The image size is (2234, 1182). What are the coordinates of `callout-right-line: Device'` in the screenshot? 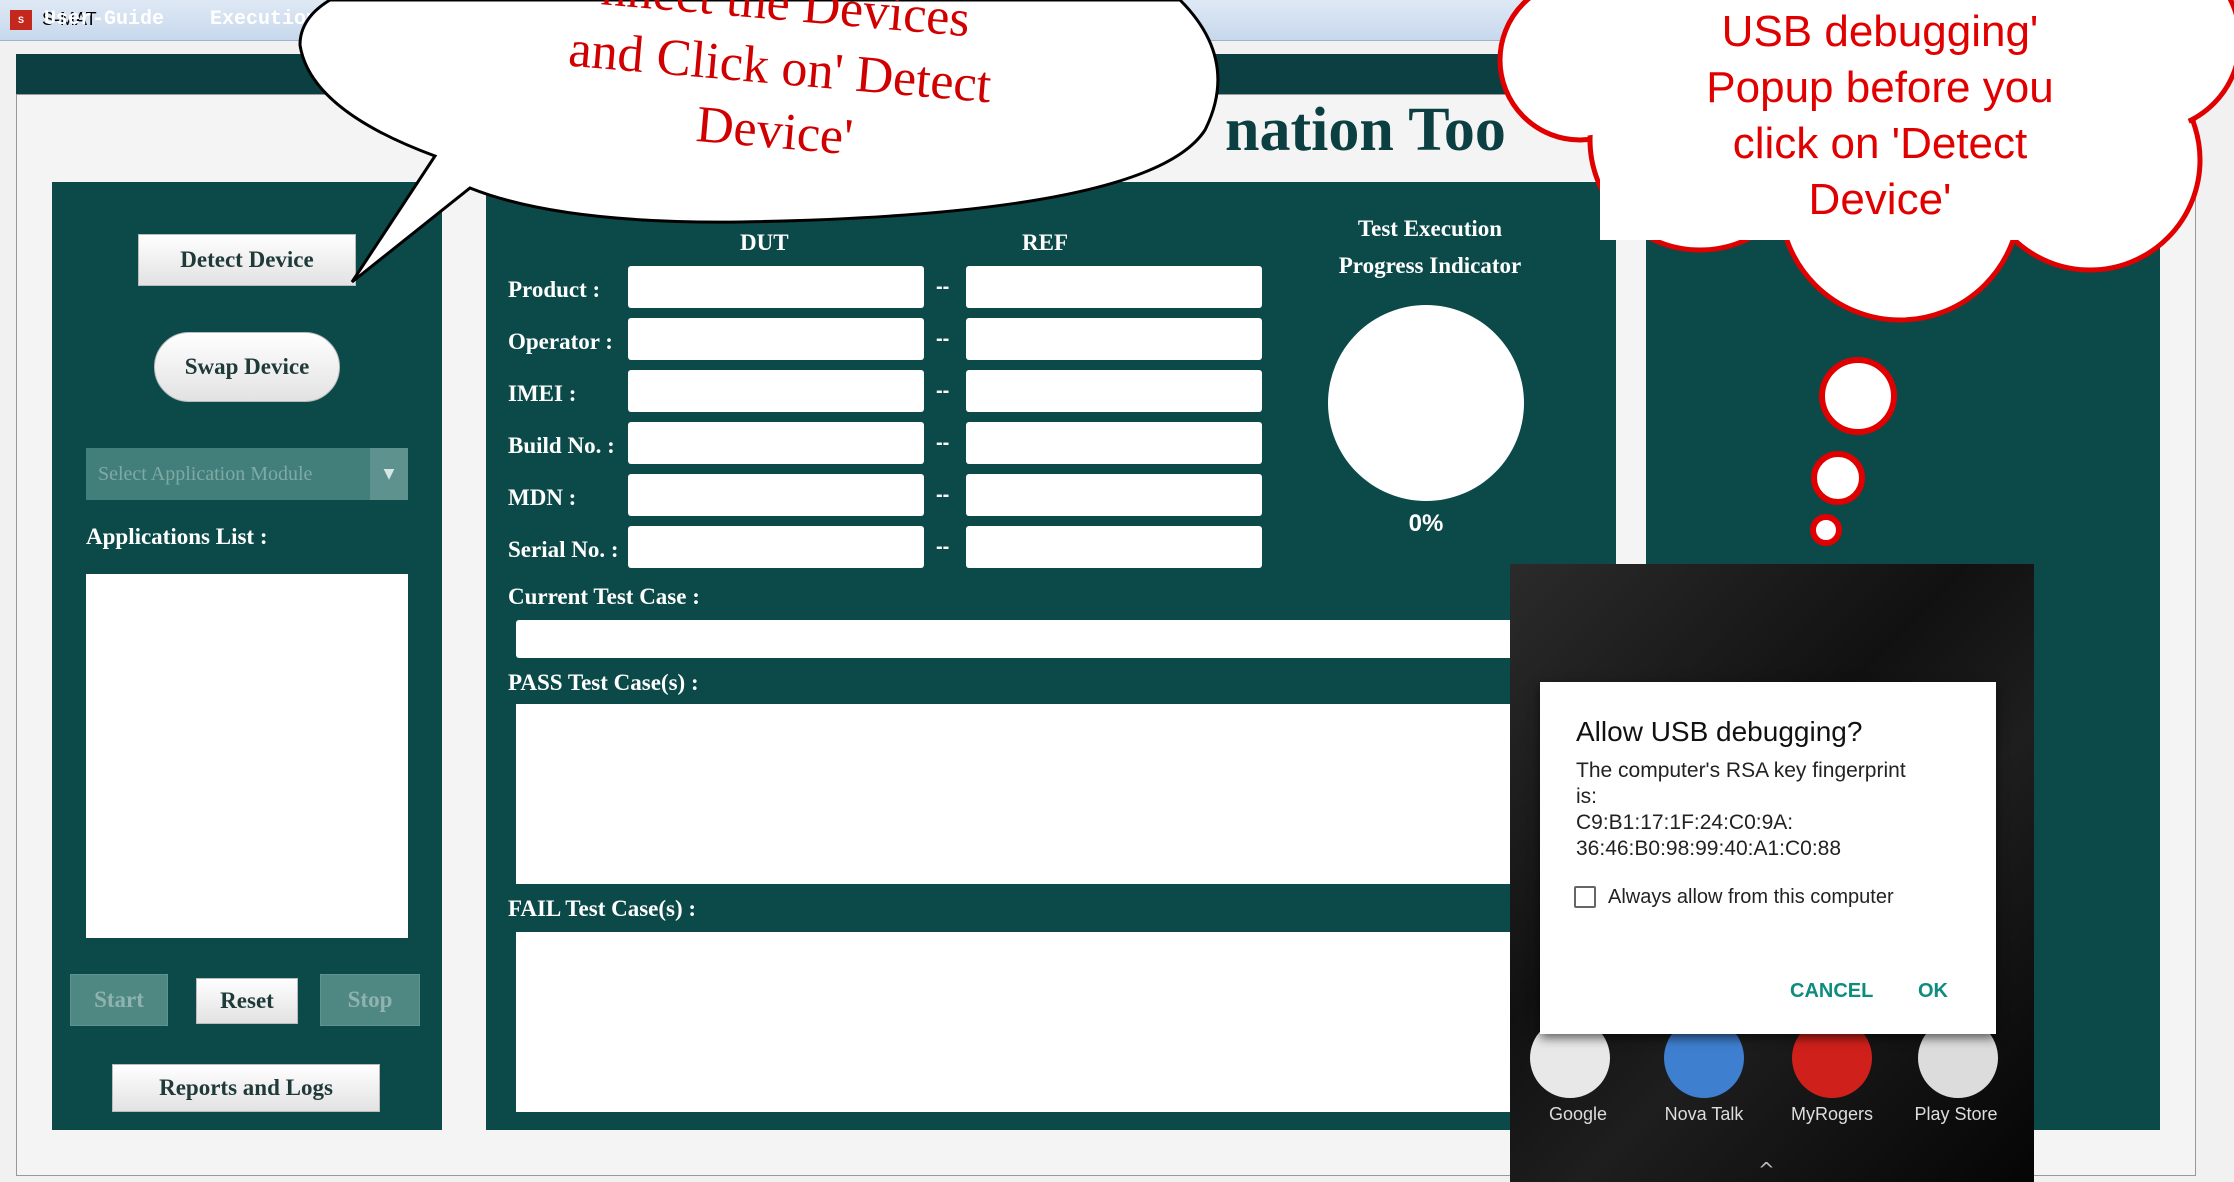 It's located at (1880, 199).